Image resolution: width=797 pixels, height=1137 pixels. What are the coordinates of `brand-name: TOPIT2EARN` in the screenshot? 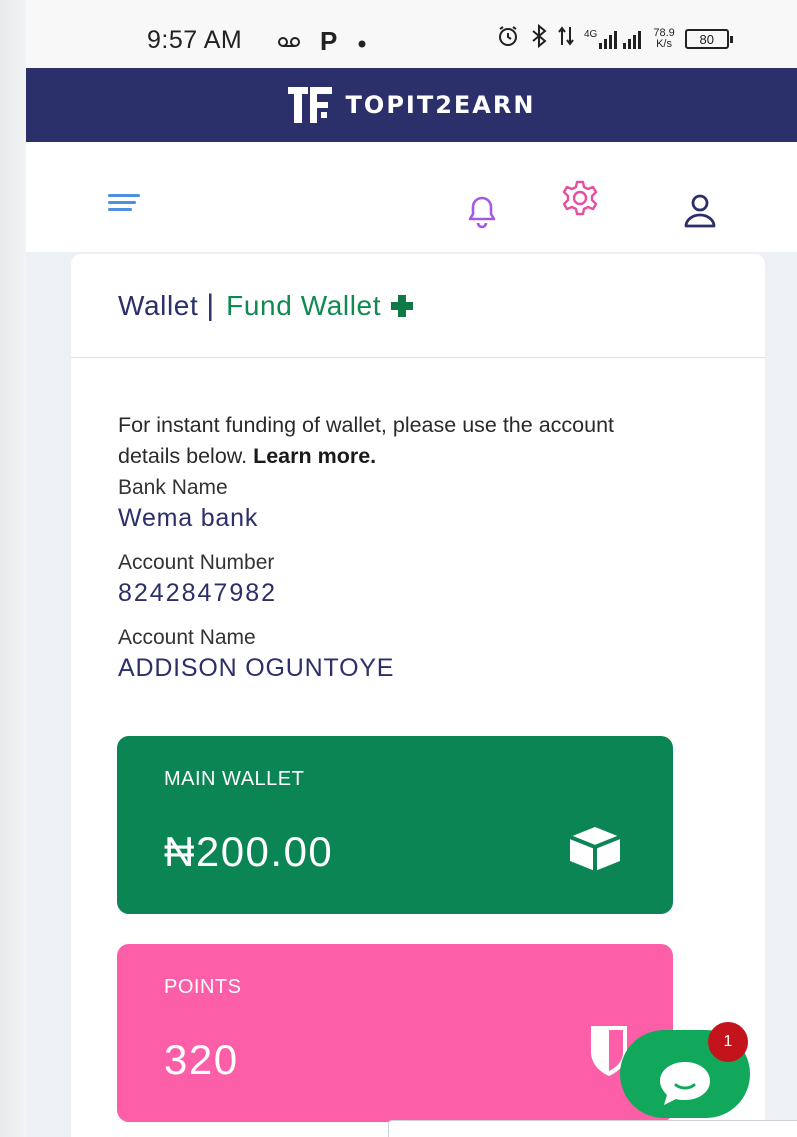 It's located at (440, 105).